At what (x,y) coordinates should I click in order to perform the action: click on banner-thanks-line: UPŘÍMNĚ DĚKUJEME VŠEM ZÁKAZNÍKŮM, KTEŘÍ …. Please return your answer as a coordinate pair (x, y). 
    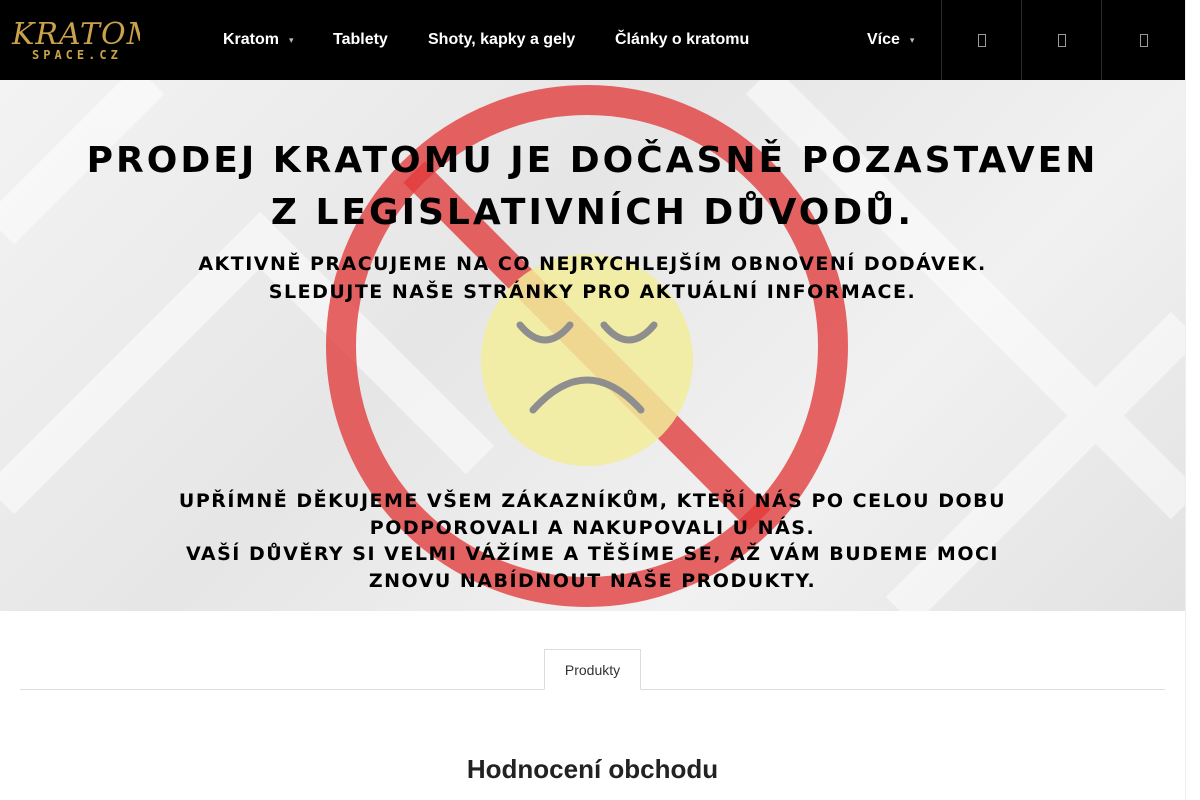
    Looking at the image, I should click on (592, 501).